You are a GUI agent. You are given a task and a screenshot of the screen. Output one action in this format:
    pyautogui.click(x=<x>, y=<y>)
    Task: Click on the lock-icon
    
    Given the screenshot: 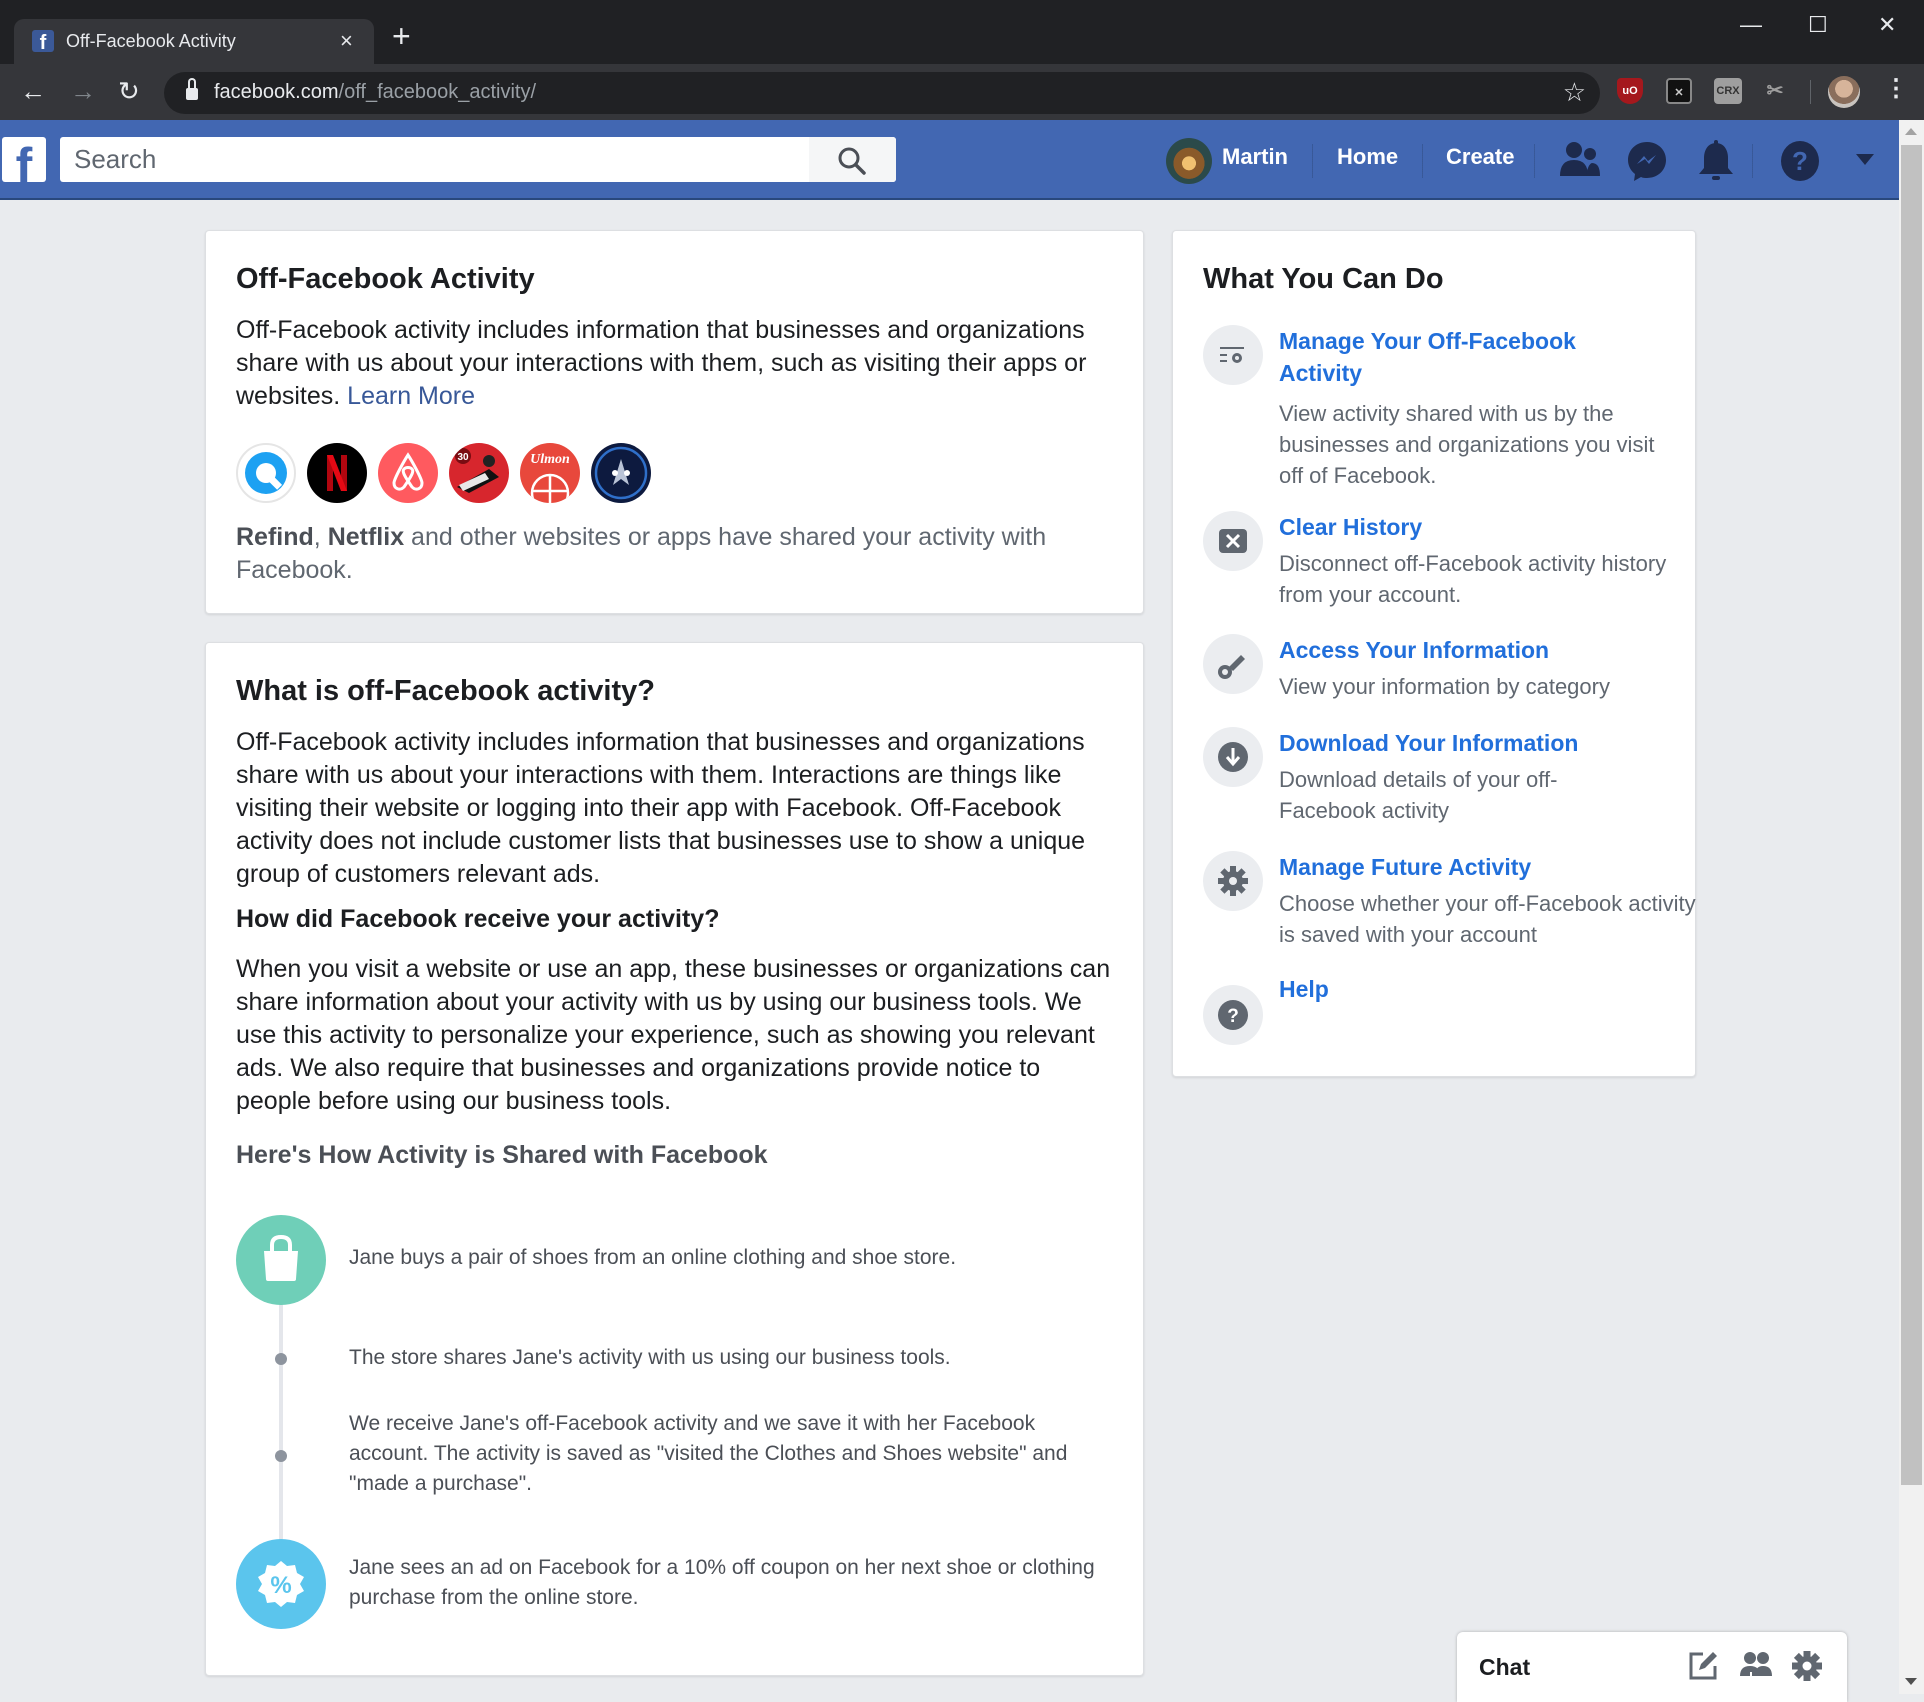 What is the action you would take?
    pyautogui.click(x=192, y=94)
    